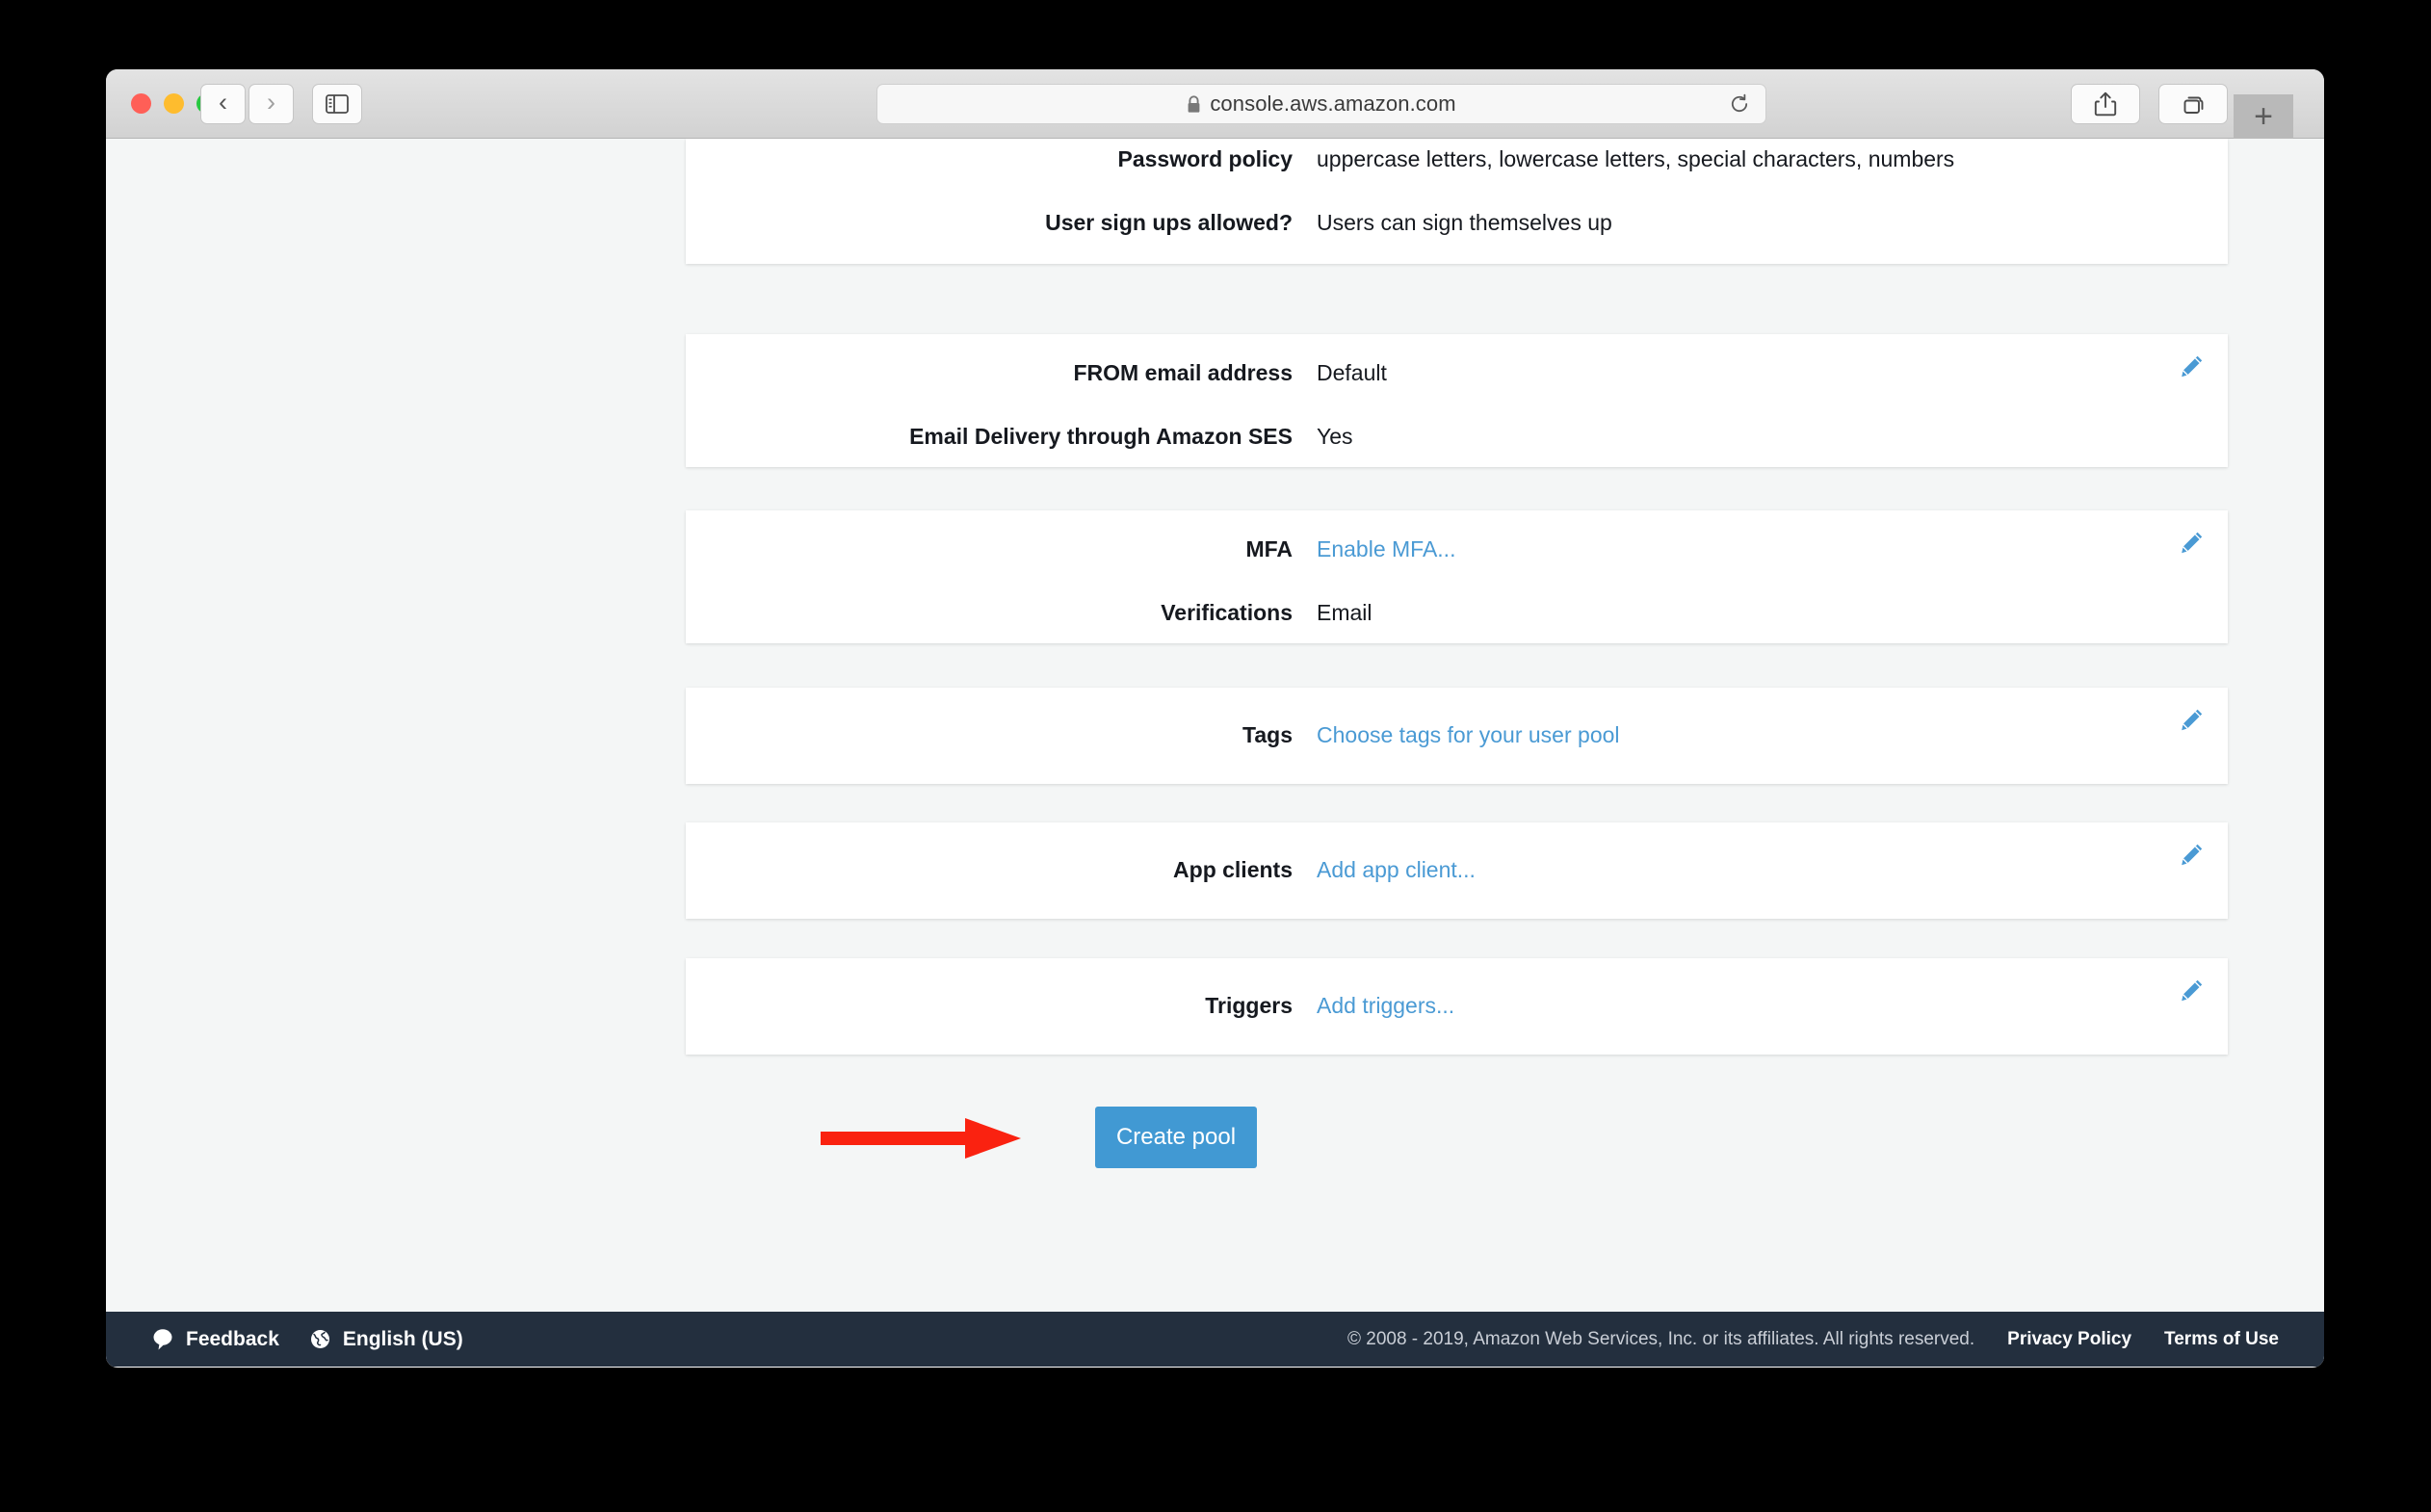 The height and width of the screenshot is (1512, 2431). Describe the element at coordinates (232, 1338) in the screenshot. I see `feedback-label: Feedback` at that location.